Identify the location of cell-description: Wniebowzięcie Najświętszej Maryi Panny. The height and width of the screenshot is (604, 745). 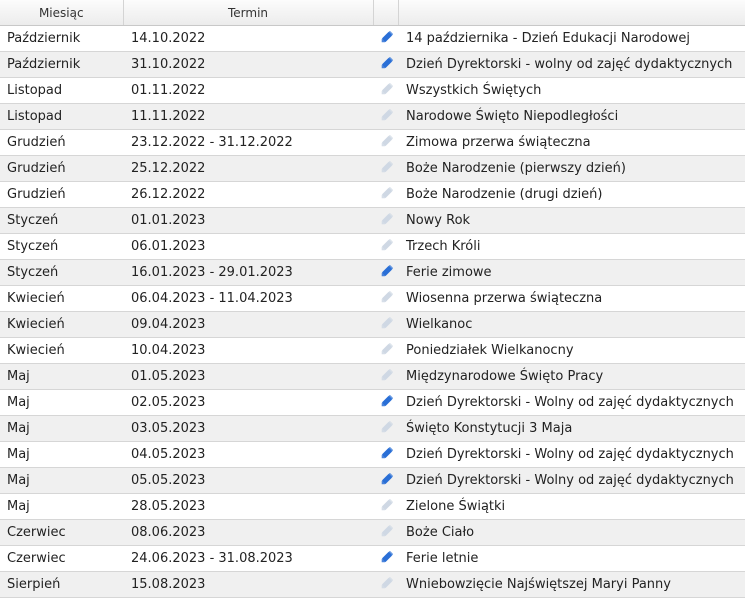
(571, 584).